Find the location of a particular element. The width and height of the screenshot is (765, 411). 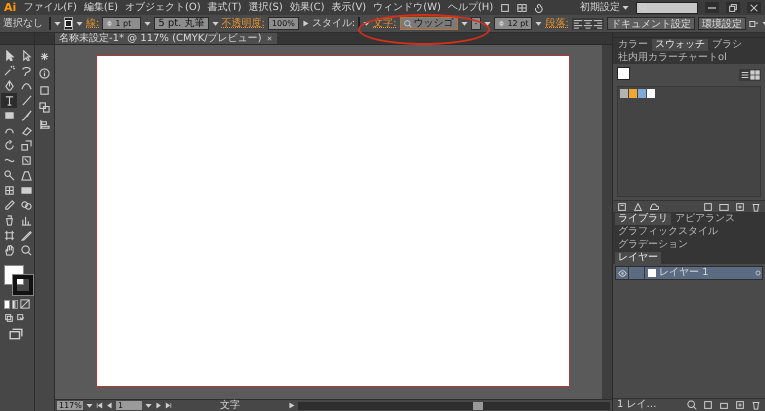

toolbar-button: 環境設定 is located at coordinates (722, 23).